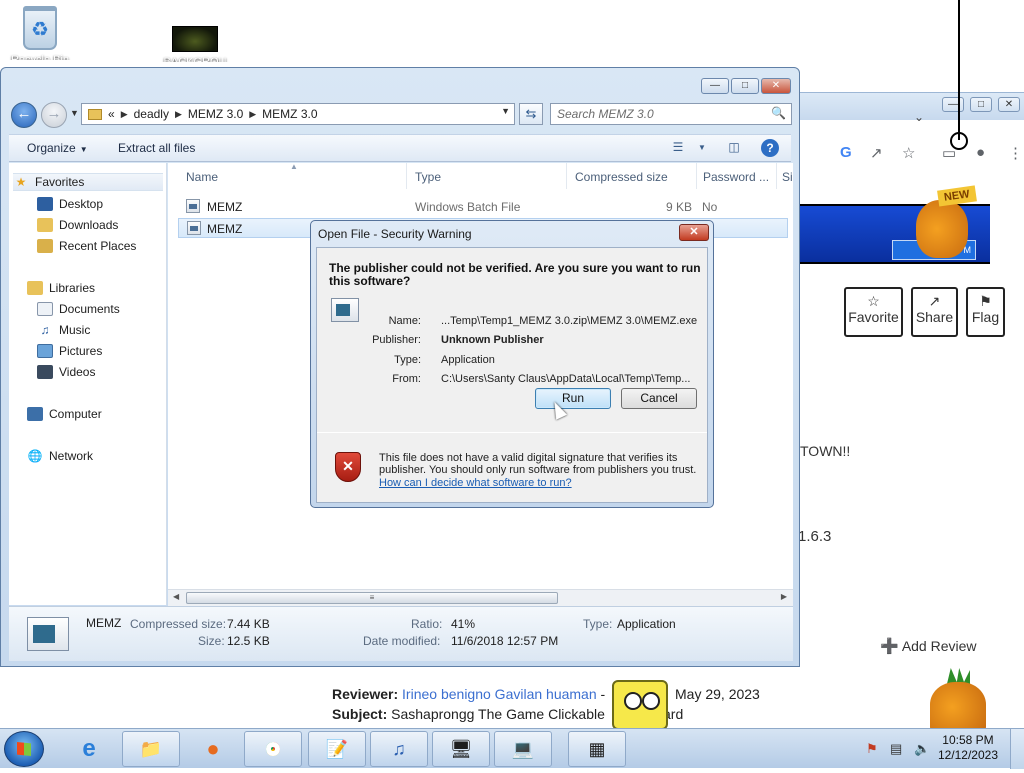 This screenshot has width=1024, height=773. I want to click on reviewer-name-link: Irineo benigno Gavilan huaman, so click(499, 694).